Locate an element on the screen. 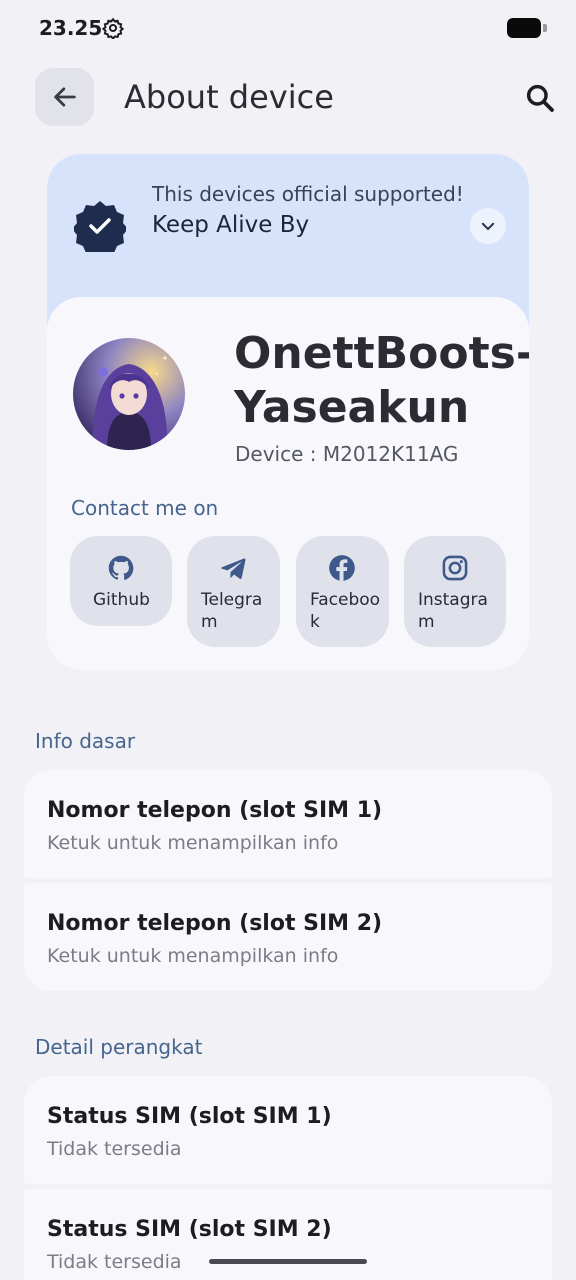  telegram-label: Telegram is located at coordinates (232, 611).